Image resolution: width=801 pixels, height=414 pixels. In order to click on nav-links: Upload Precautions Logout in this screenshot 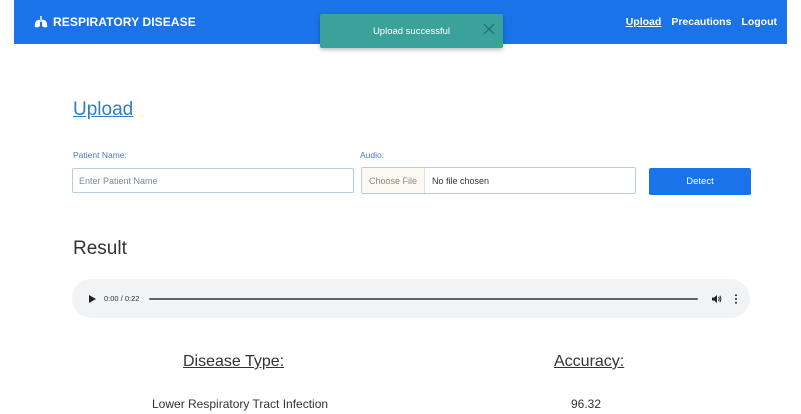, I will do `click(701, 22)`.